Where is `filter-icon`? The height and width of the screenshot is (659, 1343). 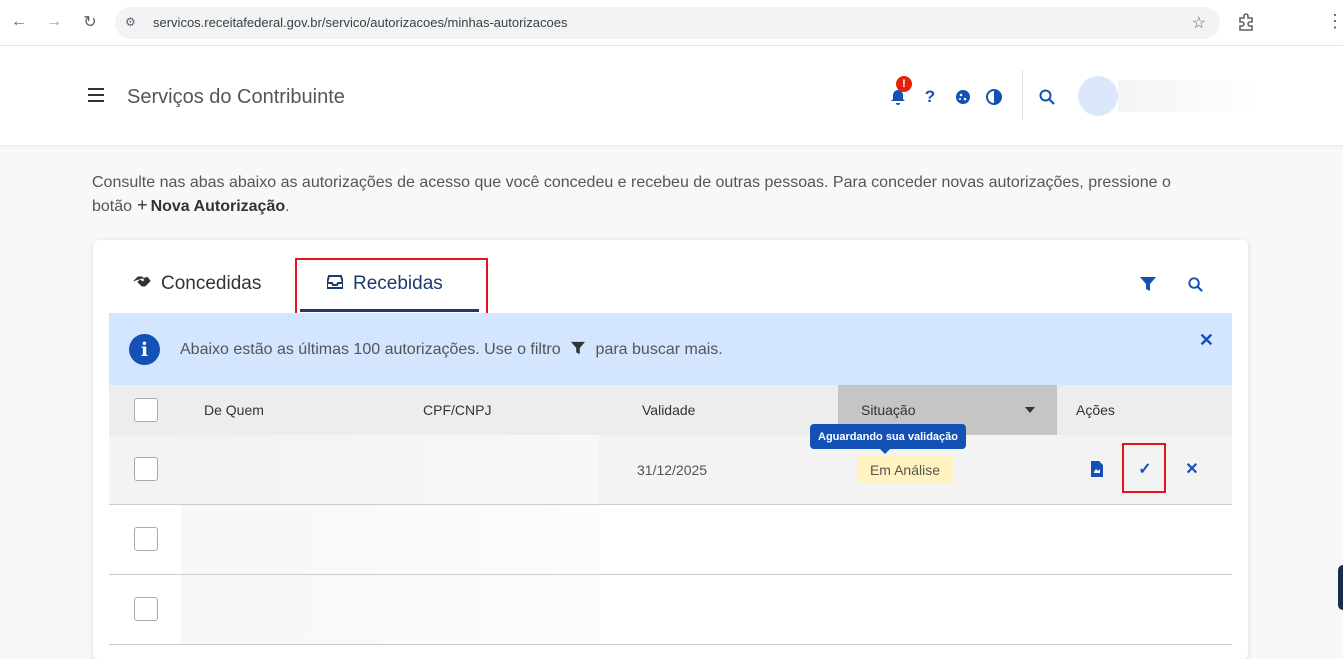
filter-icon is located at coordinates (1148, 284).